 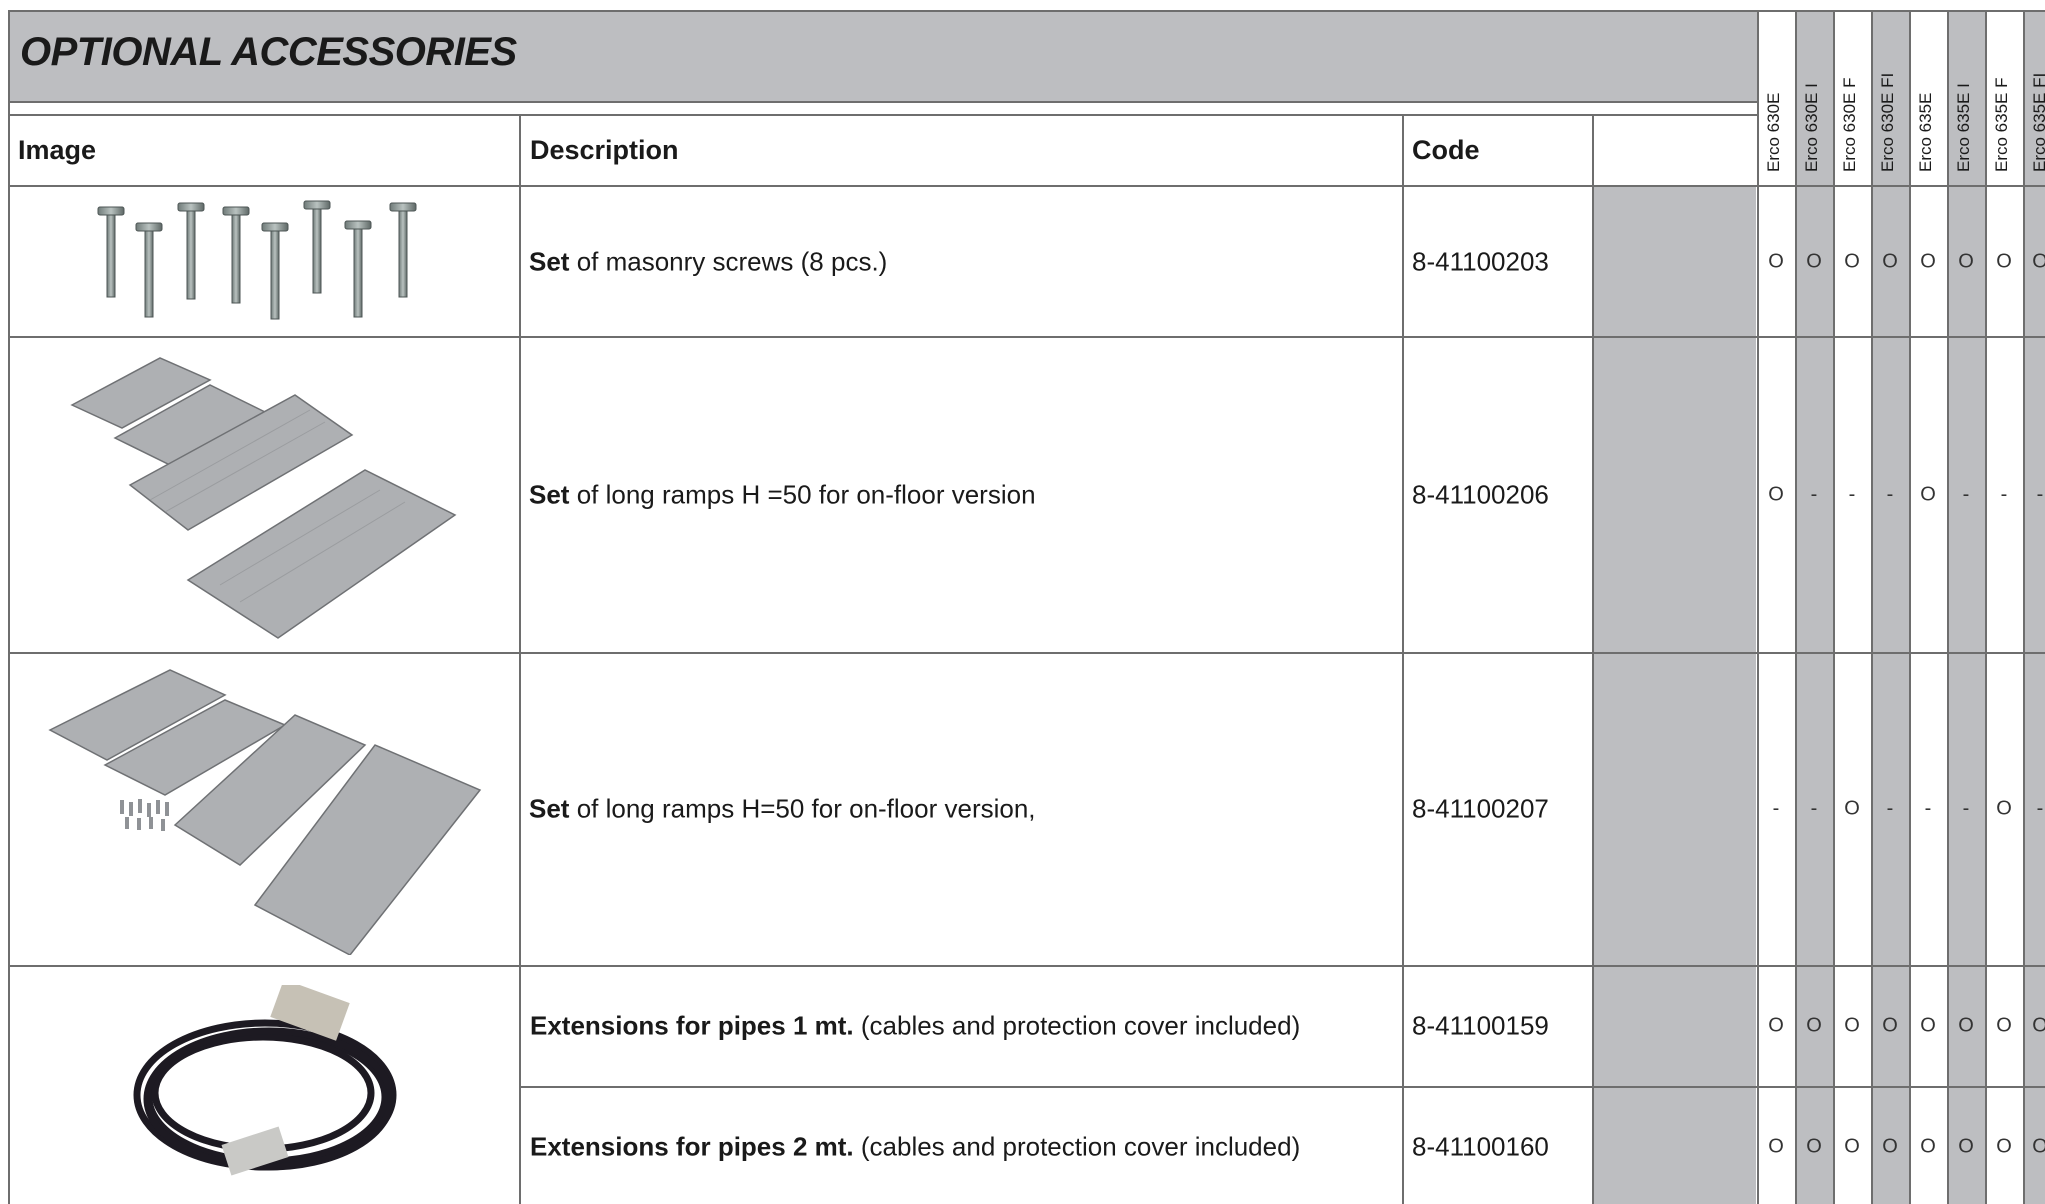 What do you see at coordinates (1811, 127) in the screenshot?
I see `model-header: Erco 630E I` at bounding box center [1811, 127].